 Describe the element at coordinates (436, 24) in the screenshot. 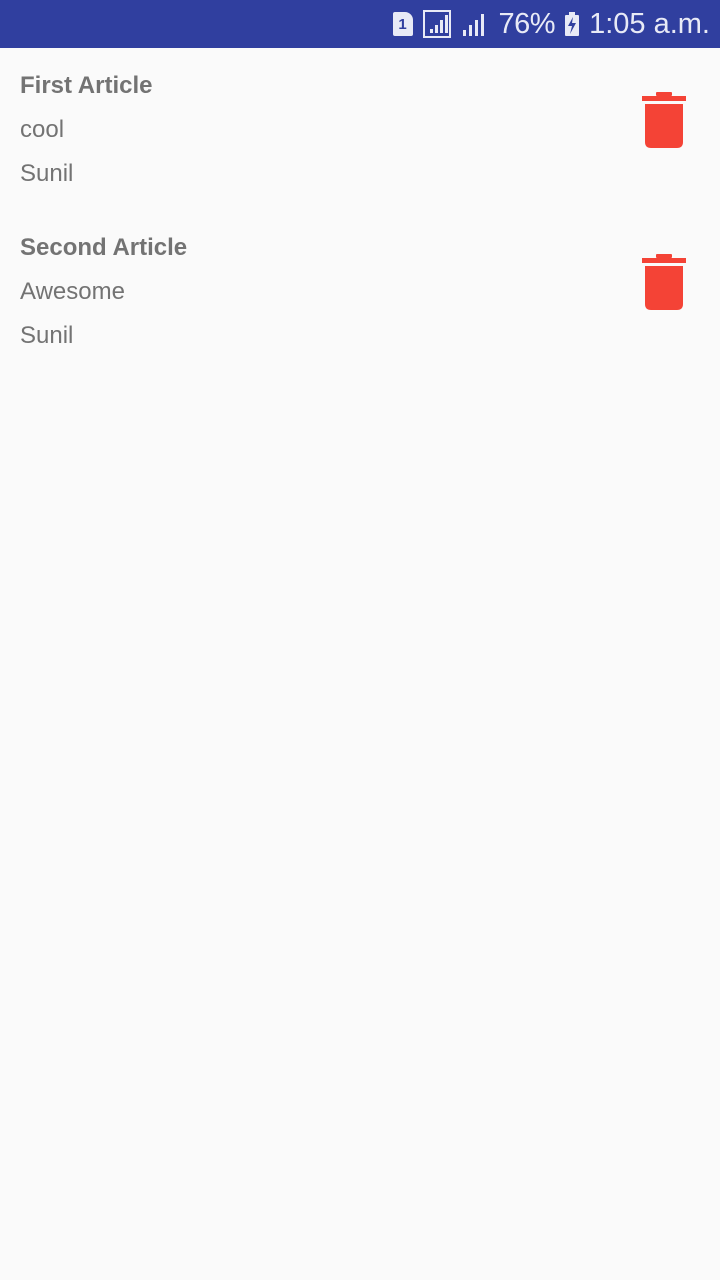

I see `signal-sim1-icon` at that location.